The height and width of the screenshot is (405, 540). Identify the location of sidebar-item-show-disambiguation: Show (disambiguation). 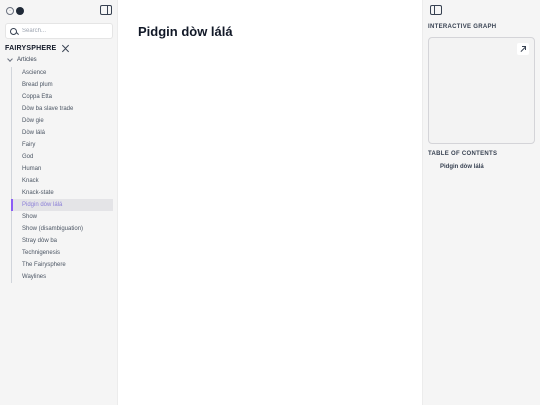
(62, 229).